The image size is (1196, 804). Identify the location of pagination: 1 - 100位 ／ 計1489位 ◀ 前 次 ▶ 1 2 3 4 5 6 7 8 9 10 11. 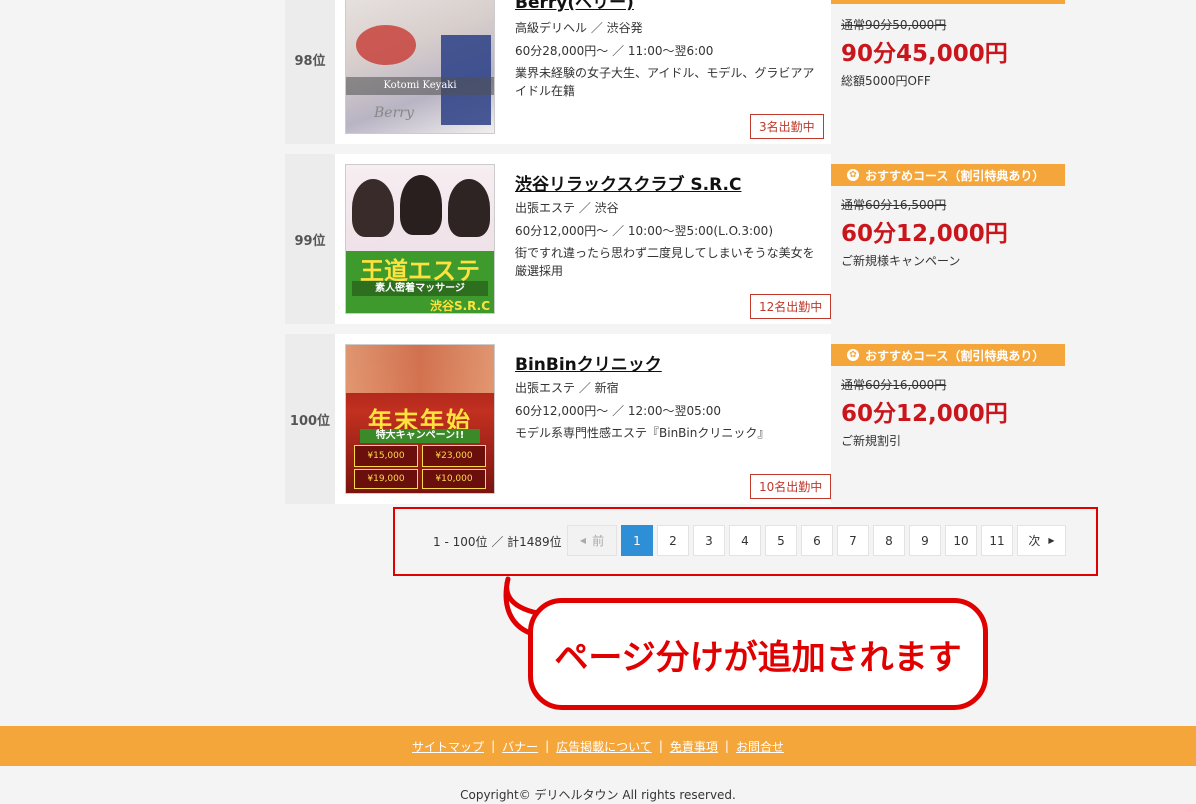
(745, 541).